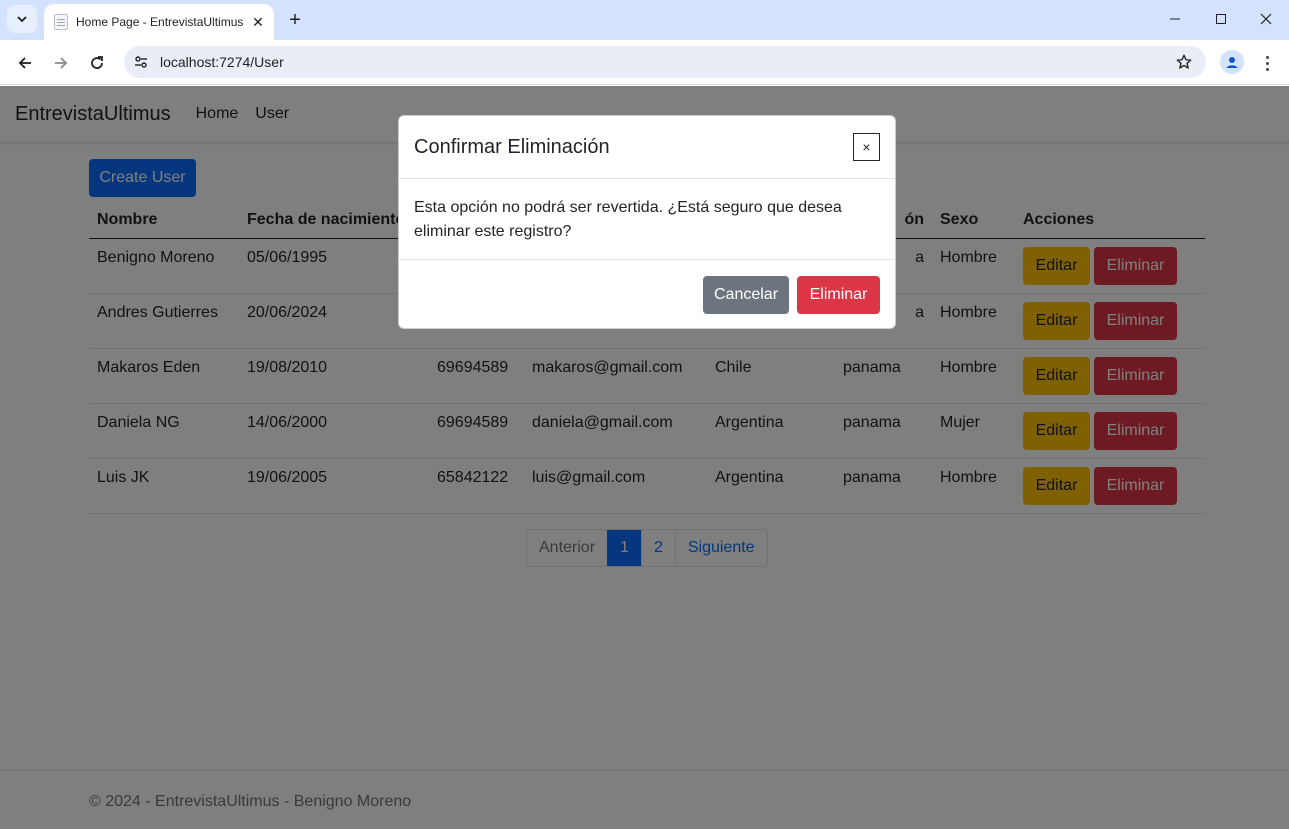 Image resolution: width=1289 pixels, height=829 pixels. Describe the element at coordinates (1232, 62) in the screenshot. I see `profile-avatar-icon` at that location.